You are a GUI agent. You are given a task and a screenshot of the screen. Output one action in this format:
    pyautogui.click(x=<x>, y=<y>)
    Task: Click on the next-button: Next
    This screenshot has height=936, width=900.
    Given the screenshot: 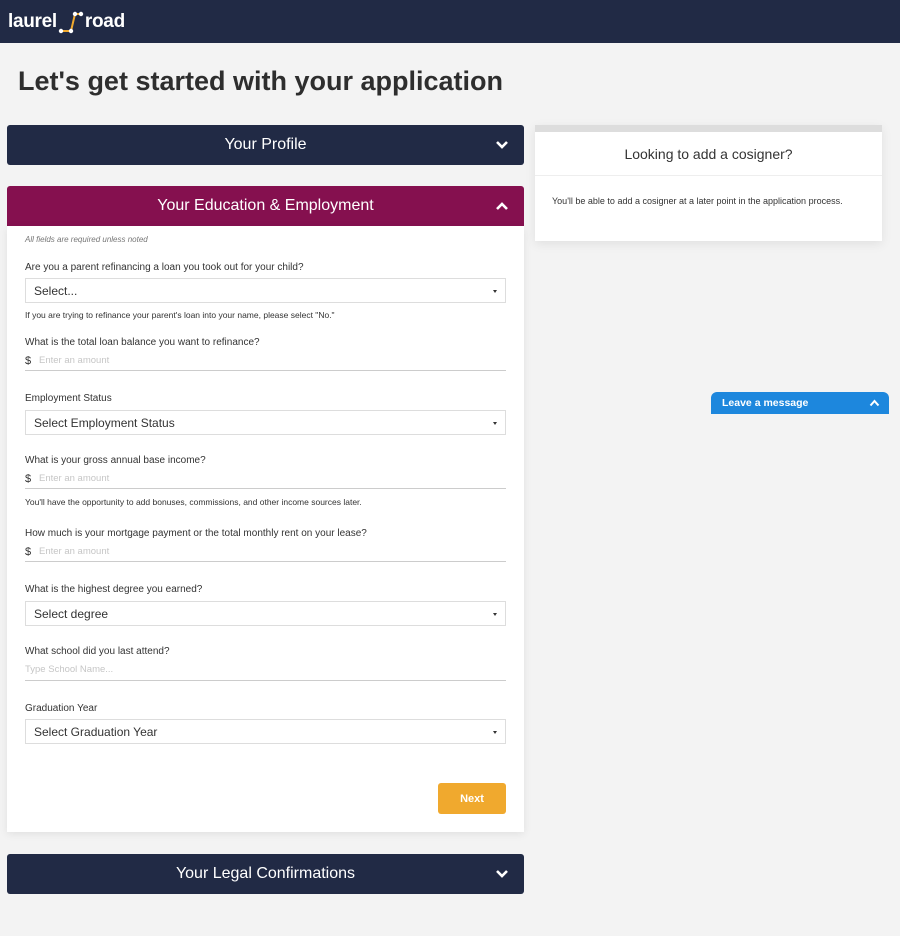 What is the action you would take?
    pyautogui.click(x=472, y=798)
    